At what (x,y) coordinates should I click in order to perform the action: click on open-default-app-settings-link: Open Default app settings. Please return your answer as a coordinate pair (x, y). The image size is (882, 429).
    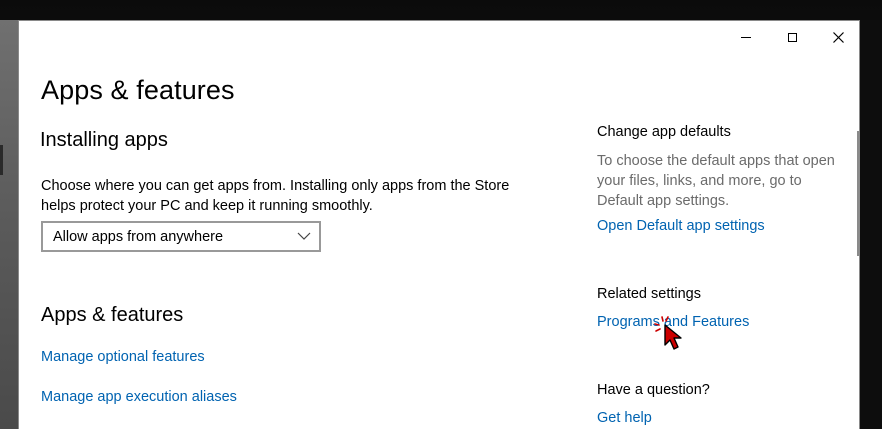
    Looking at the image, I should click on (681, 226).